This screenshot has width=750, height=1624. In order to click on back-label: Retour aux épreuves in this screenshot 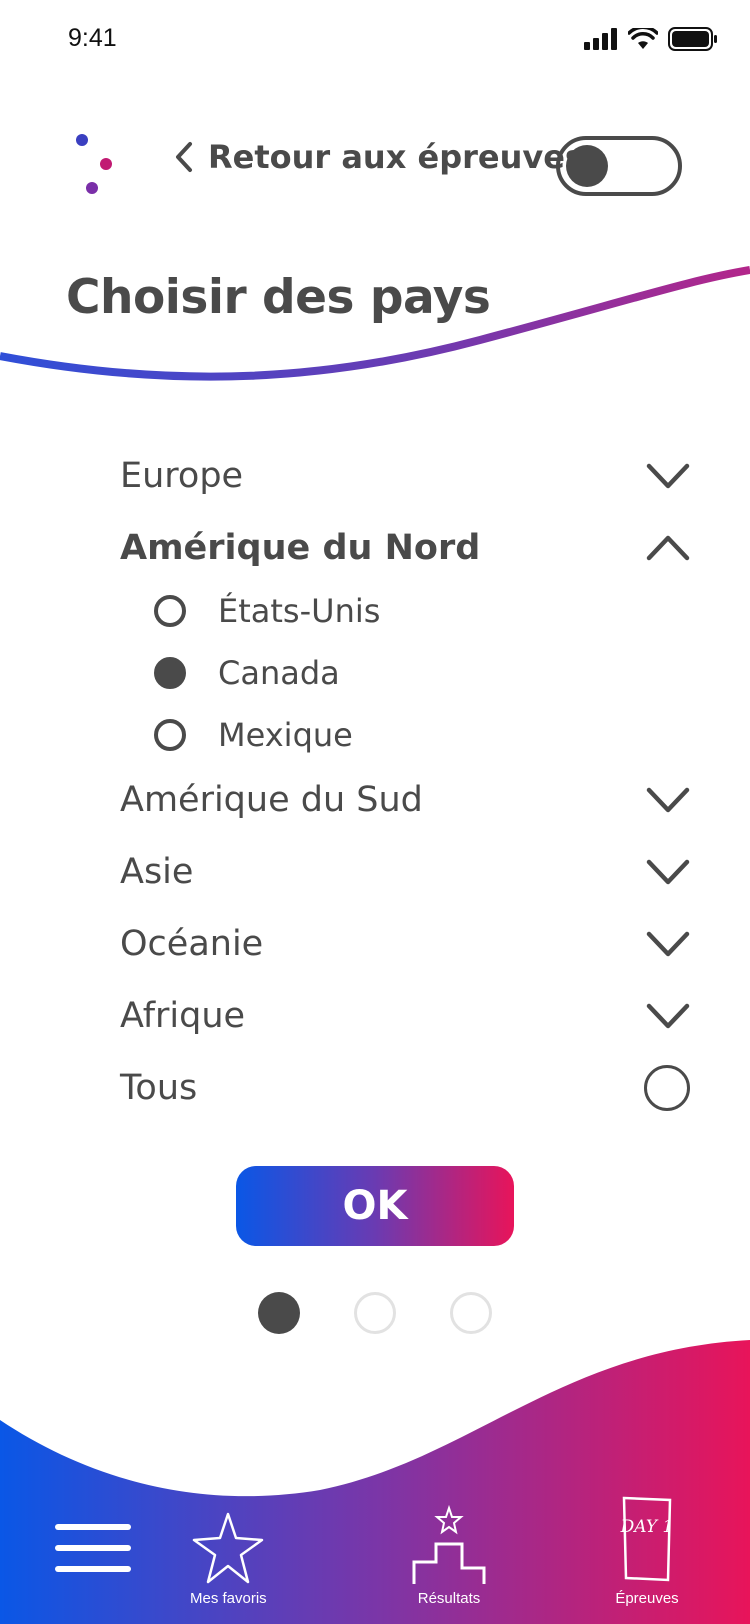, I will do `click(396, 157)`.